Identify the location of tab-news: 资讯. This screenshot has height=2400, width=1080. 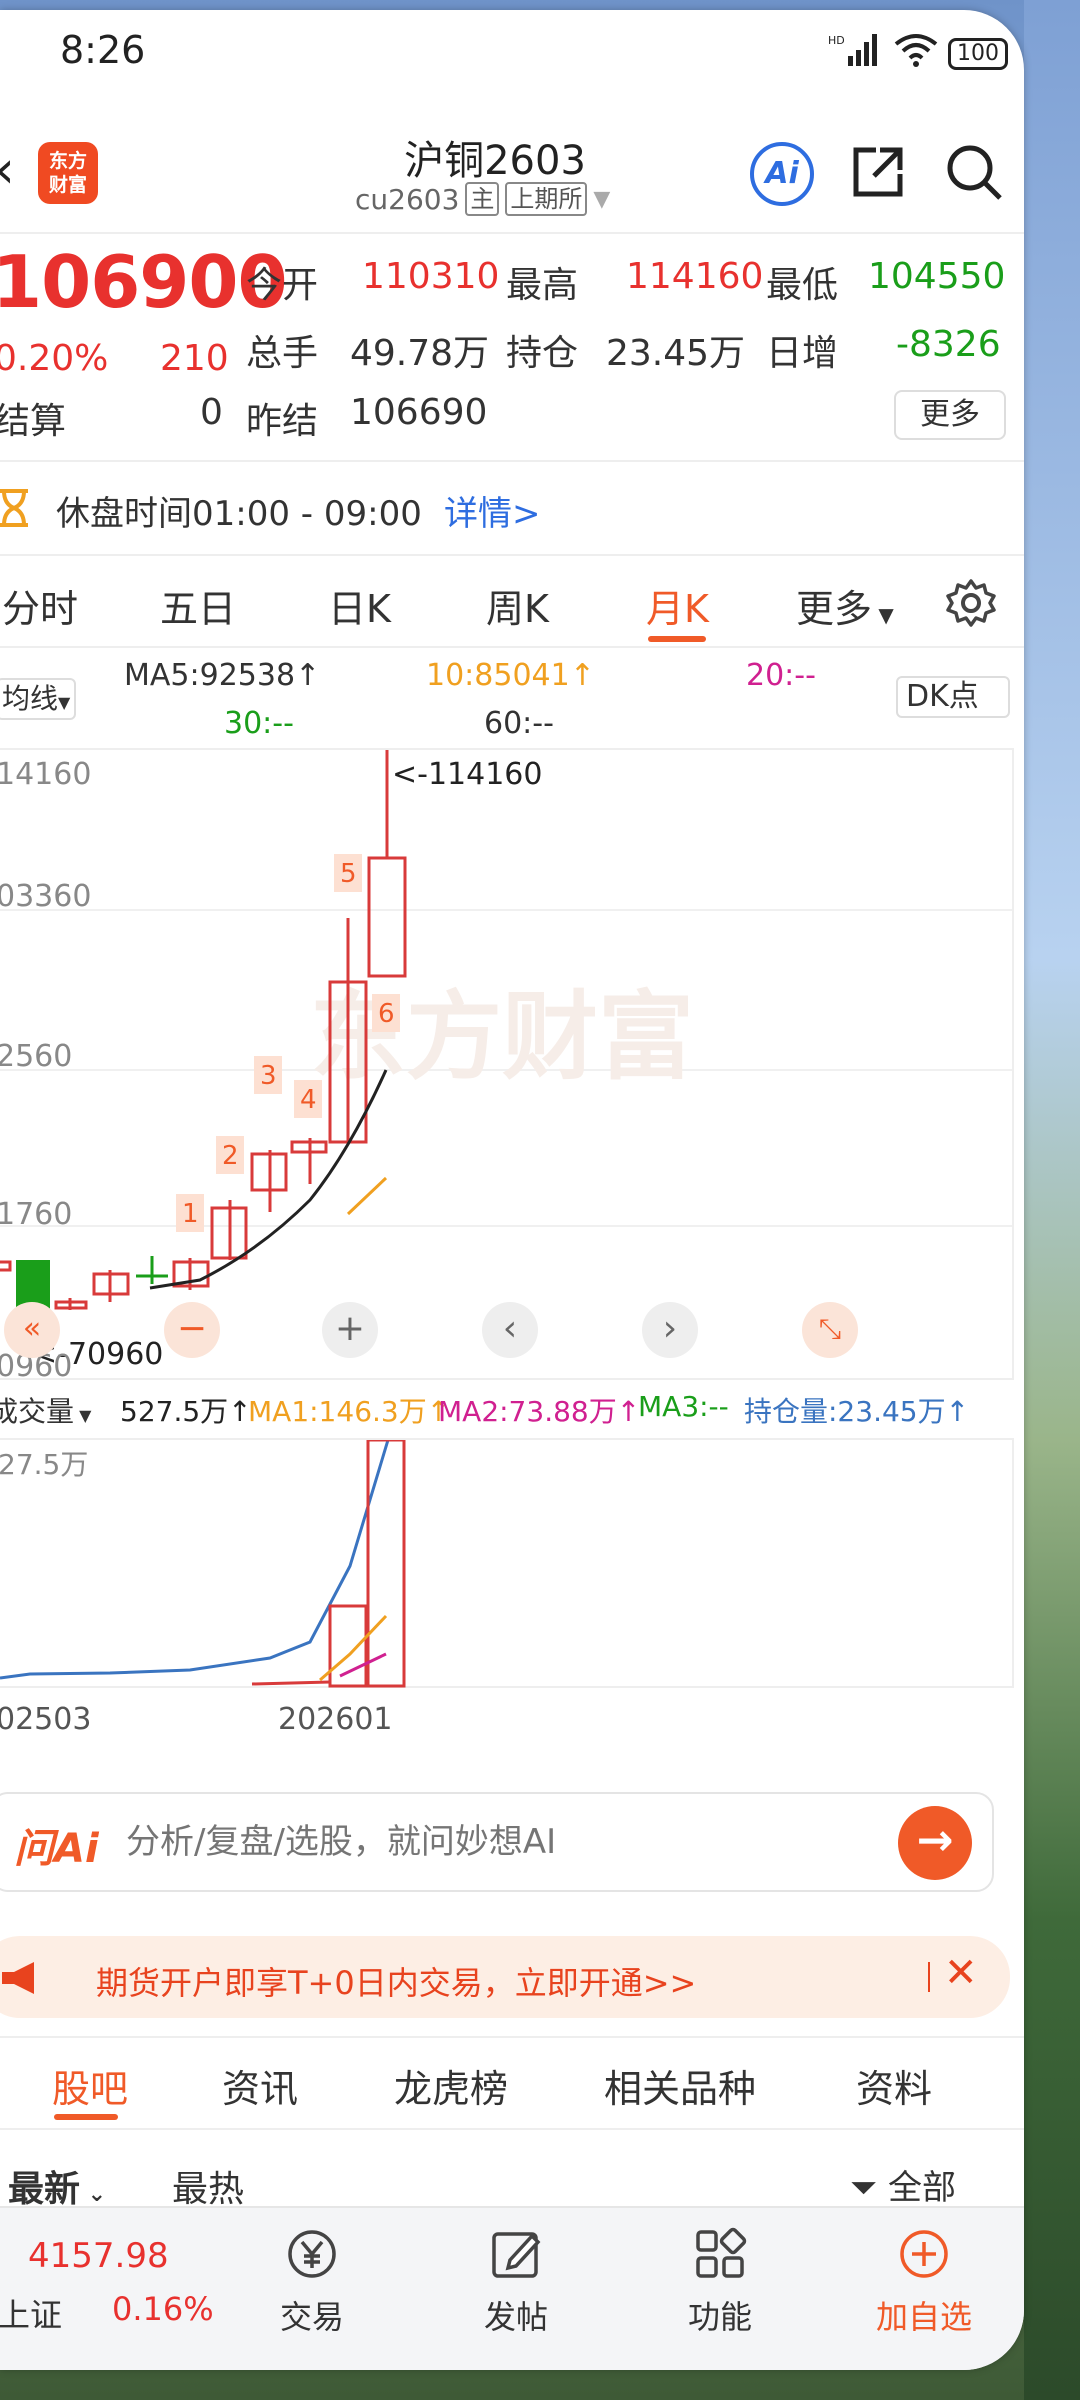
(260, 2085).